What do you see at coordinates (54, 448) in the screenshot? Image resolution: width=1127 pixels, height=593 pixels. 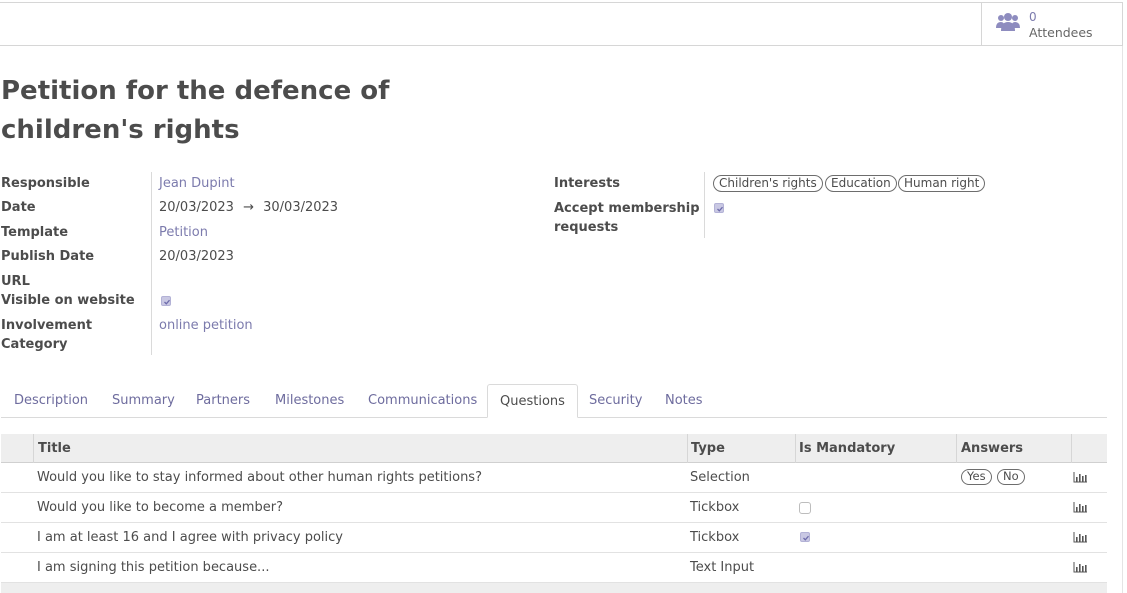 I see `column-title: Title` at bounding box center [54, 448].